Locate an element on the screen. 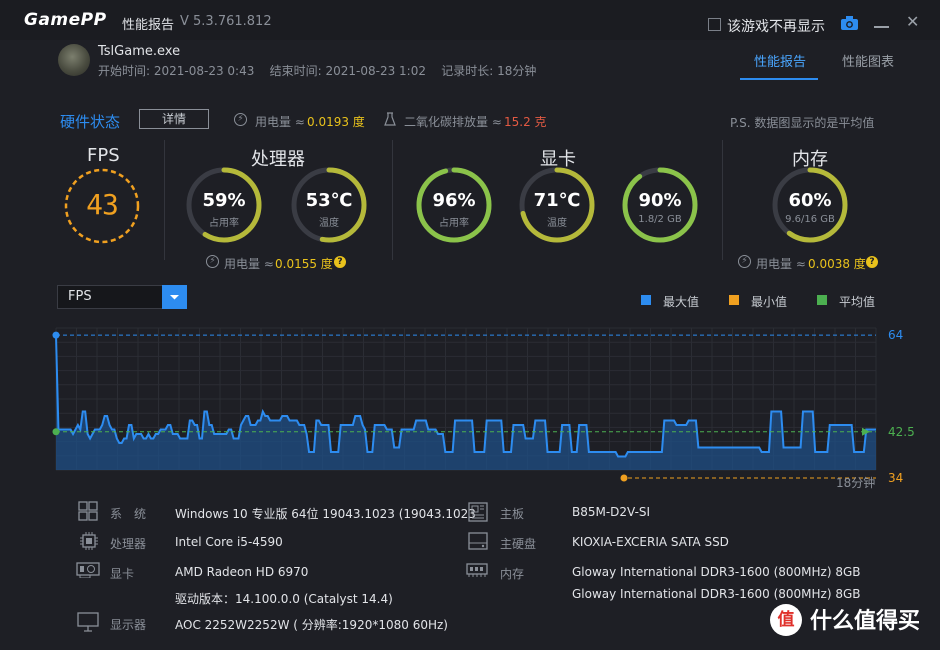 The image size is (940, 650). total-power-value: 0.0193 度 is located at coordinates (336, 121).